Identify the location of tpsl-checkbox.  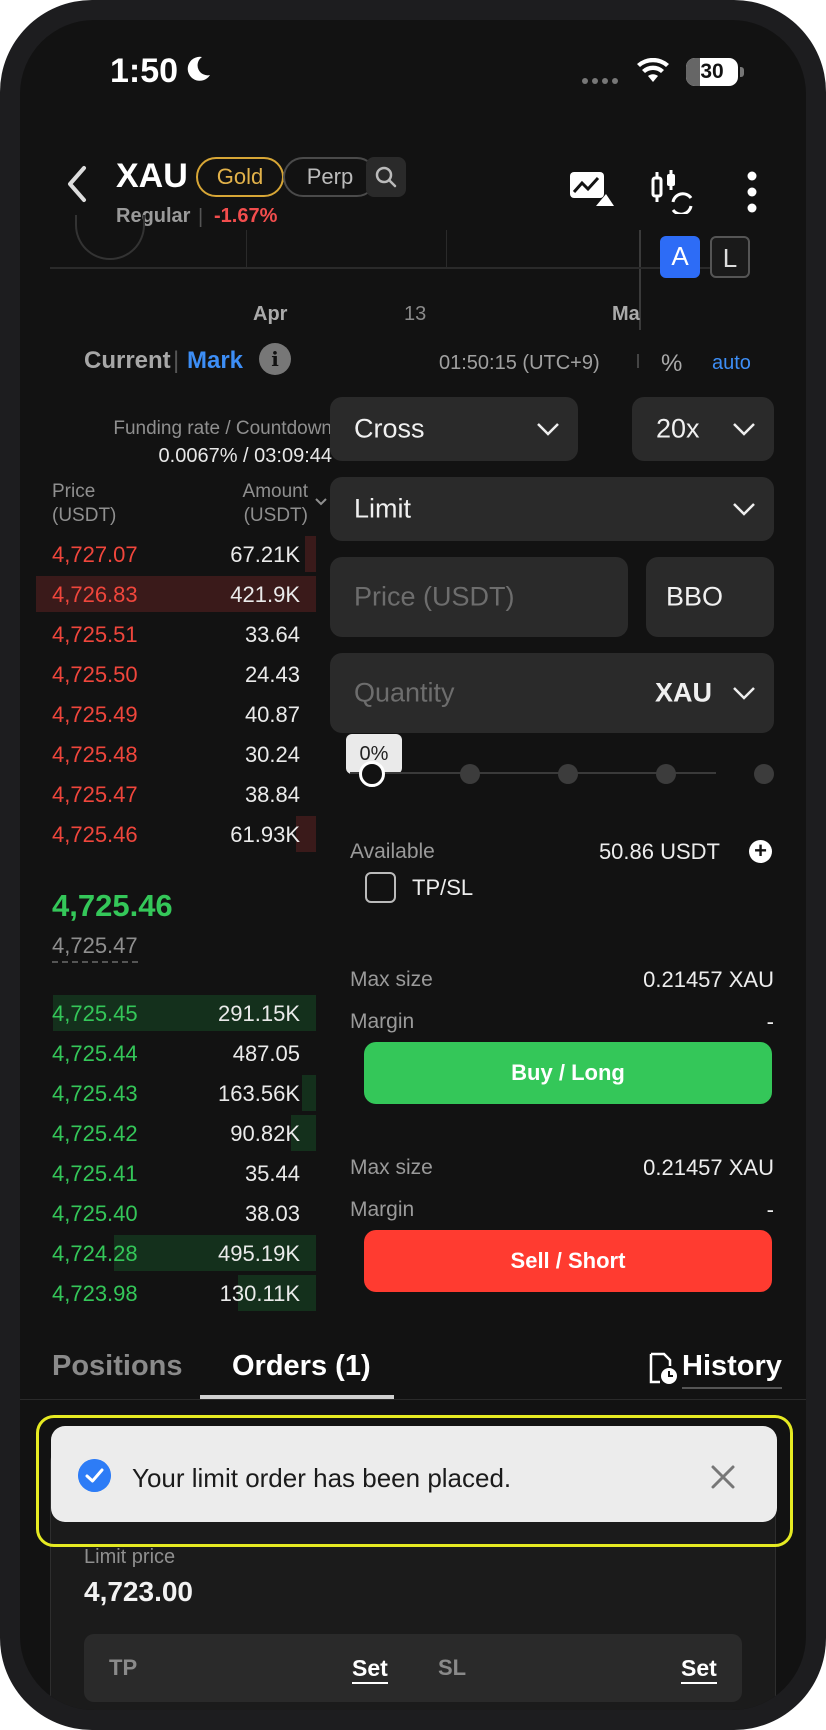
(380, 887).